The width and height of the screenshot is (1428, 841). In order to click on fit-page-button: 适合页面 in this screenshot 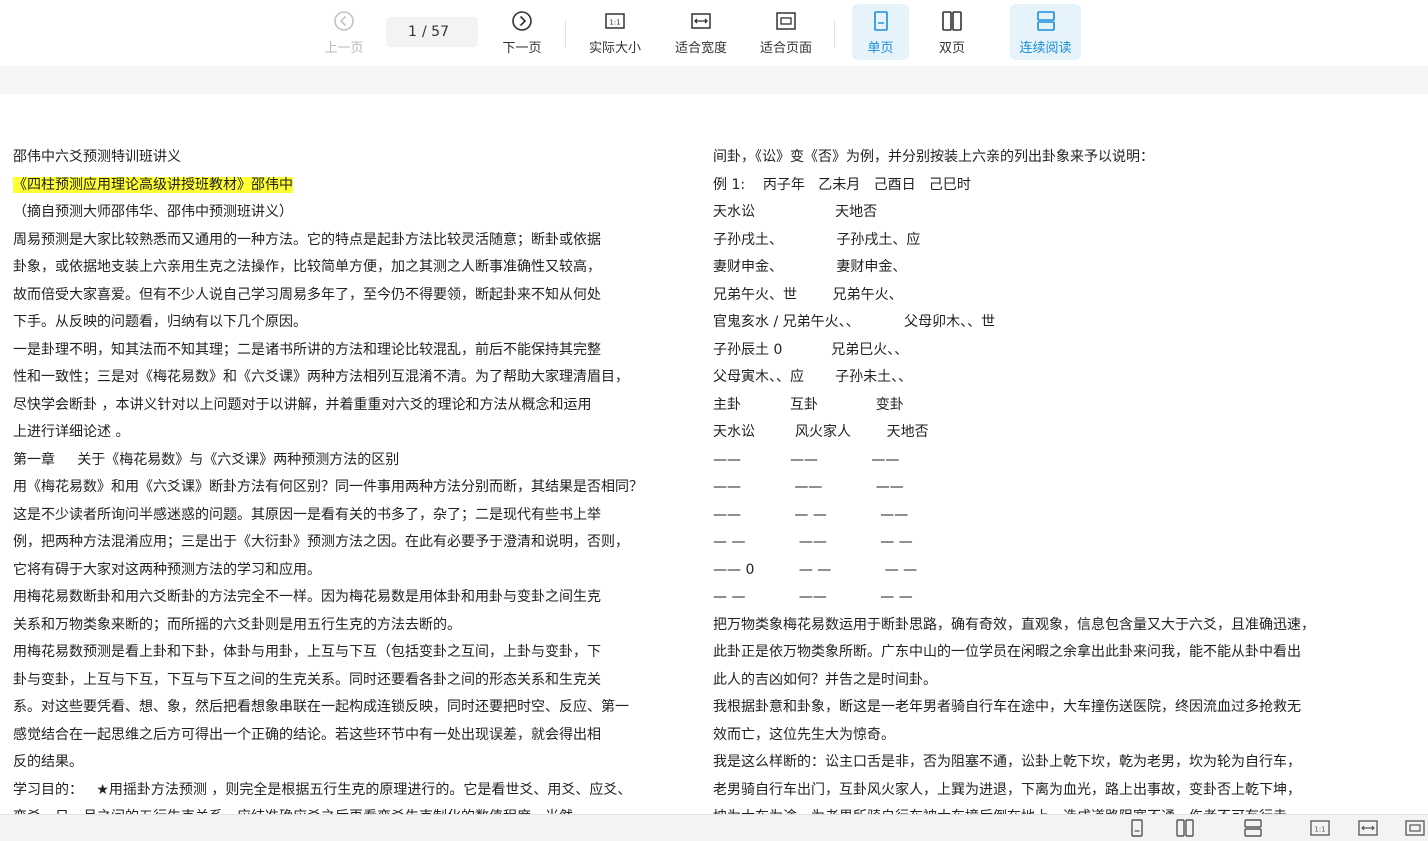, I will do `click(786, 32)`.